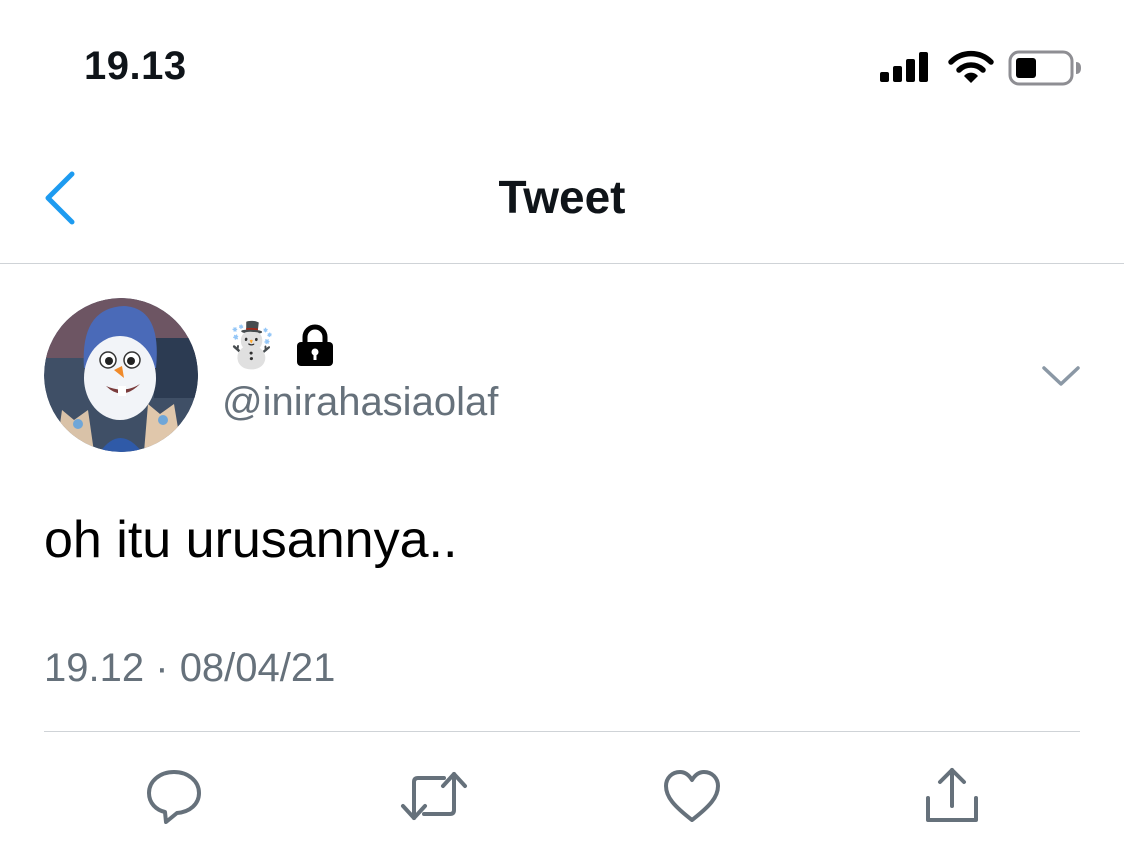 Image resolution: width=1124 pixels, height=862 pixels. I want to click on share-icon, so click(952, 796).